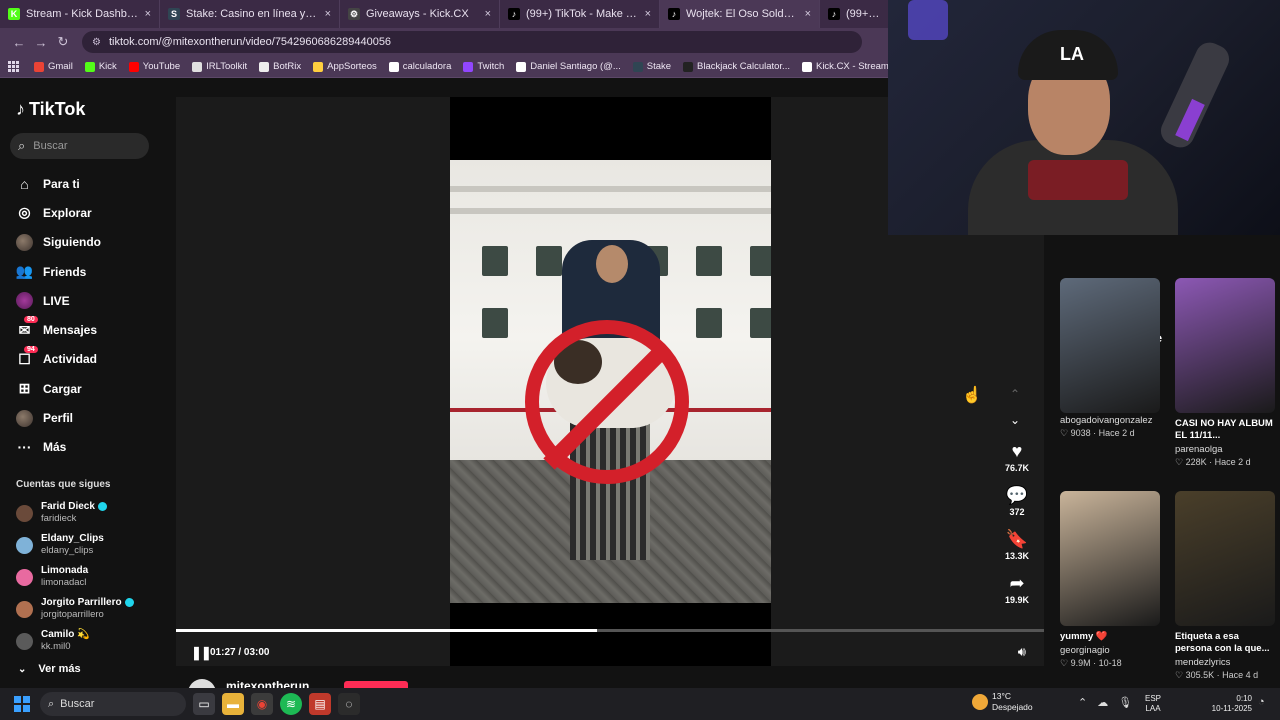 The height and width of the screenshot is (720, 1280). Describe the element at coordinates (41, 42) in the screenshot. I see `forward-icon: →` at that location.